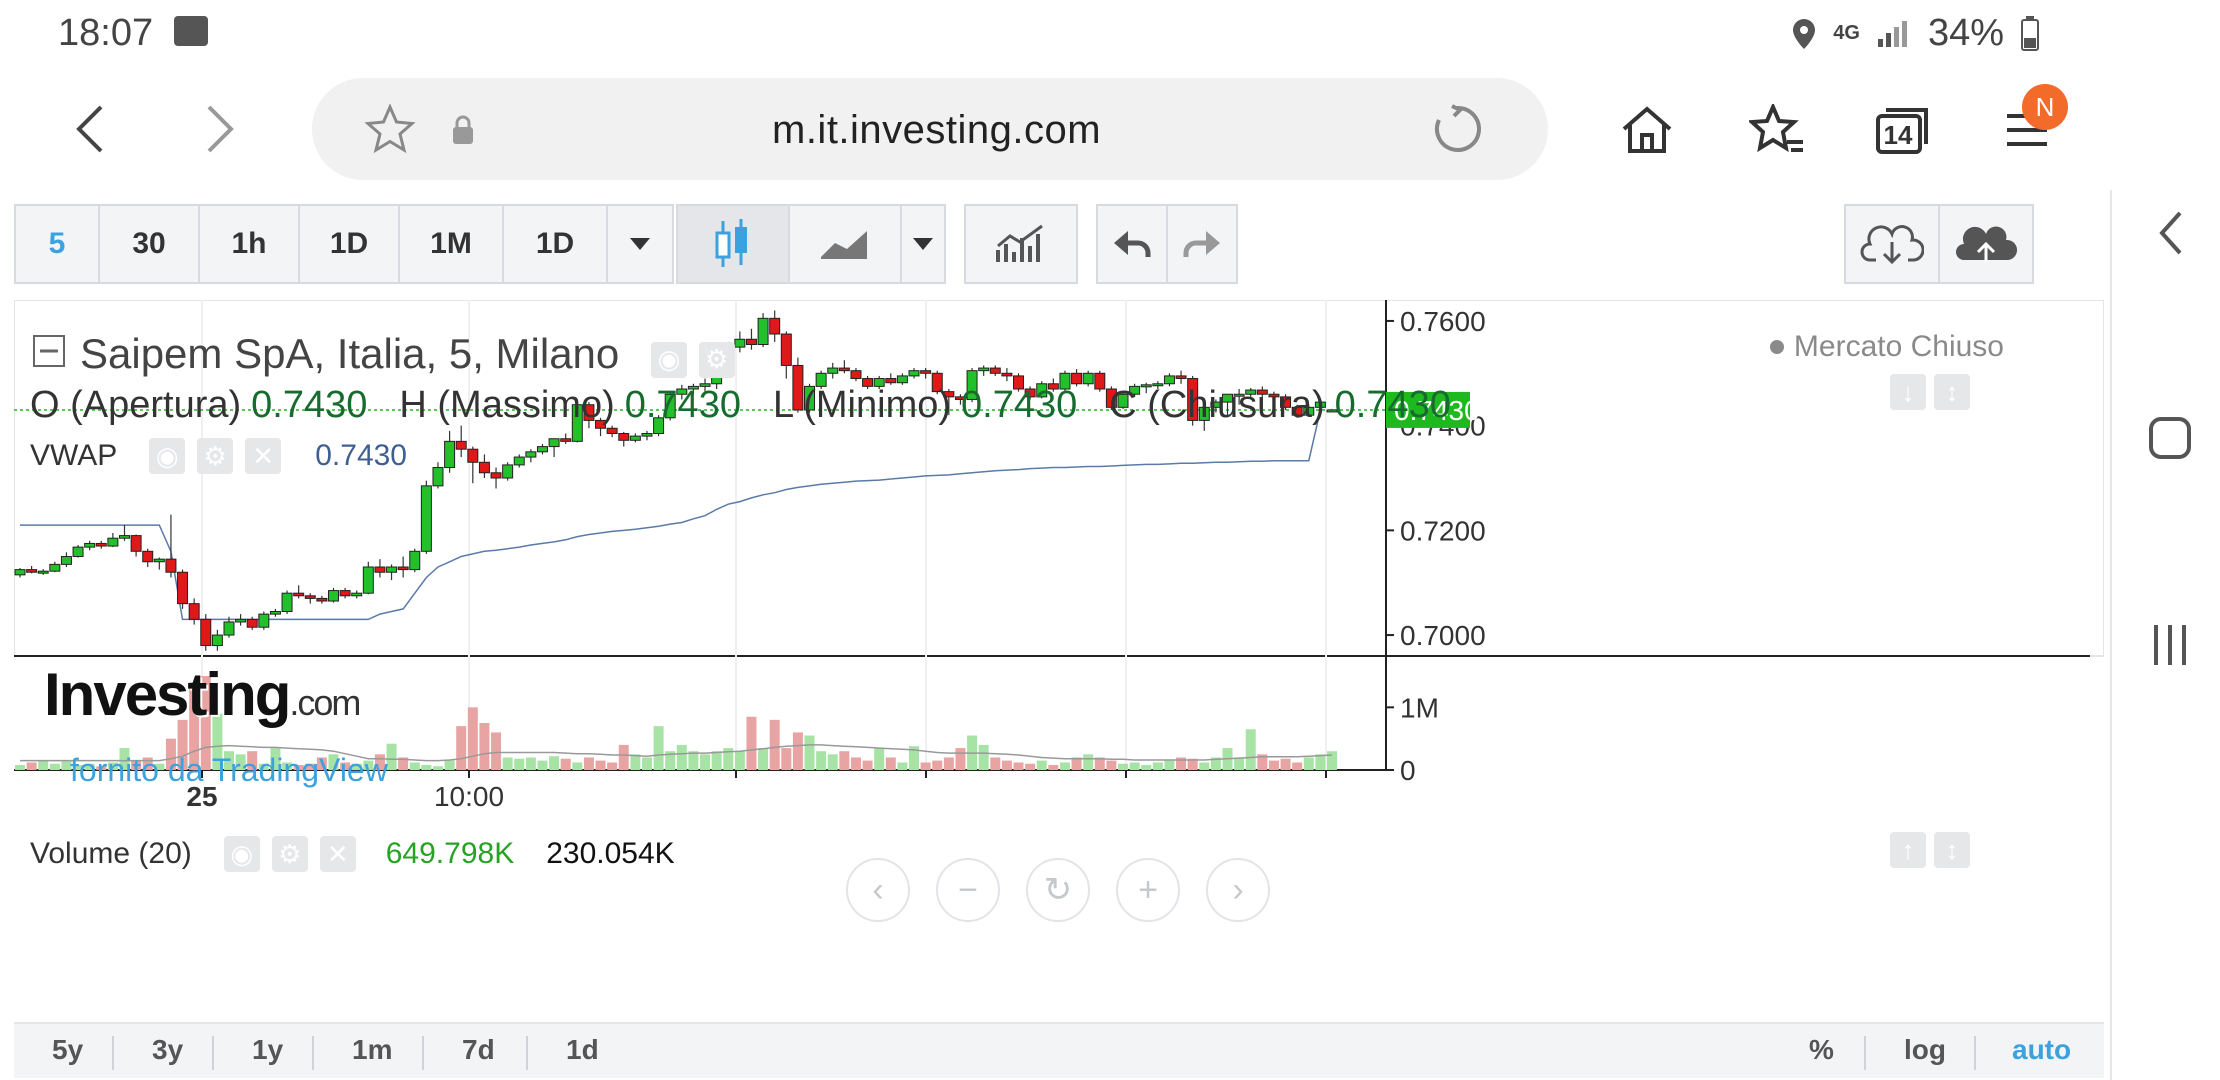 The image size is (2220, 1080). Describe the element at coordinates (220, 129) in the screenshot. I see `forward-button` at that location.